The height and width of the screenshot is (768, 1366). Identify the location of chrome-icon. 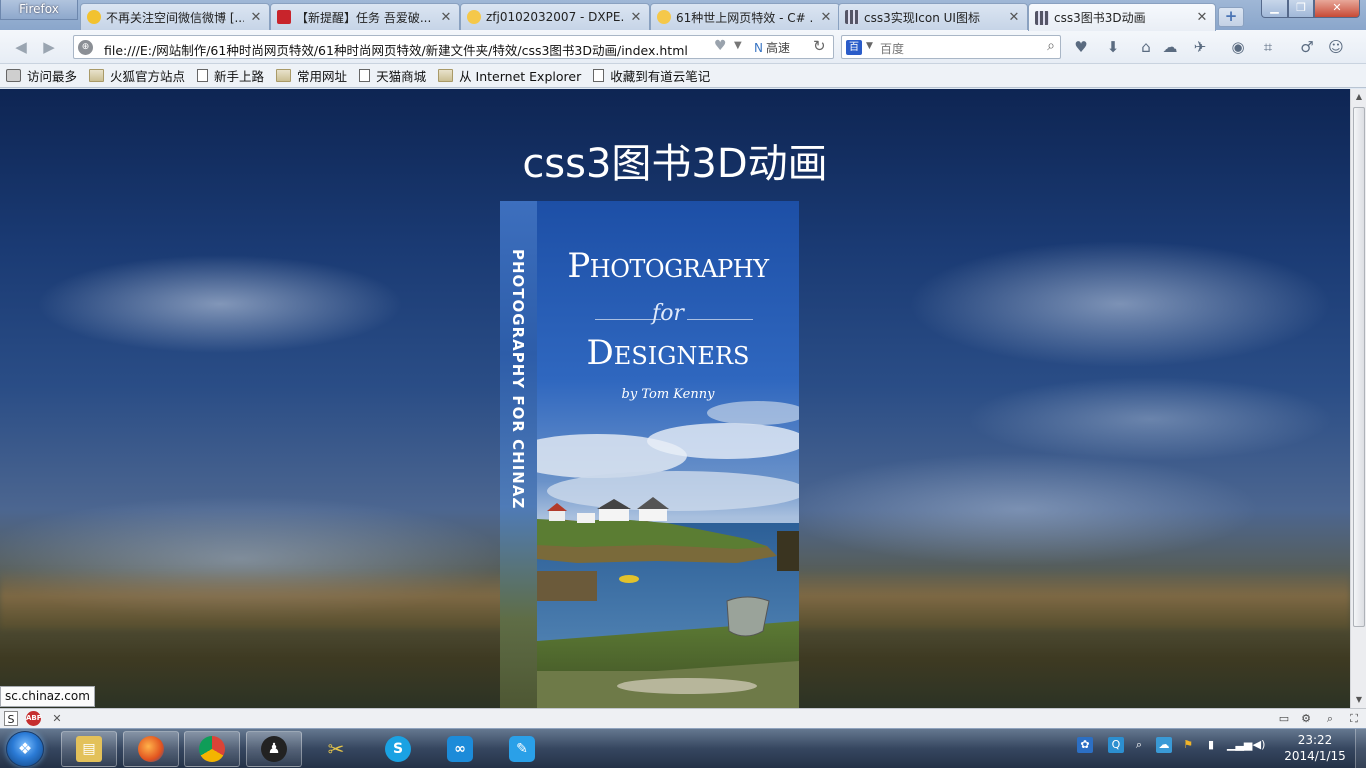
(212, 749).